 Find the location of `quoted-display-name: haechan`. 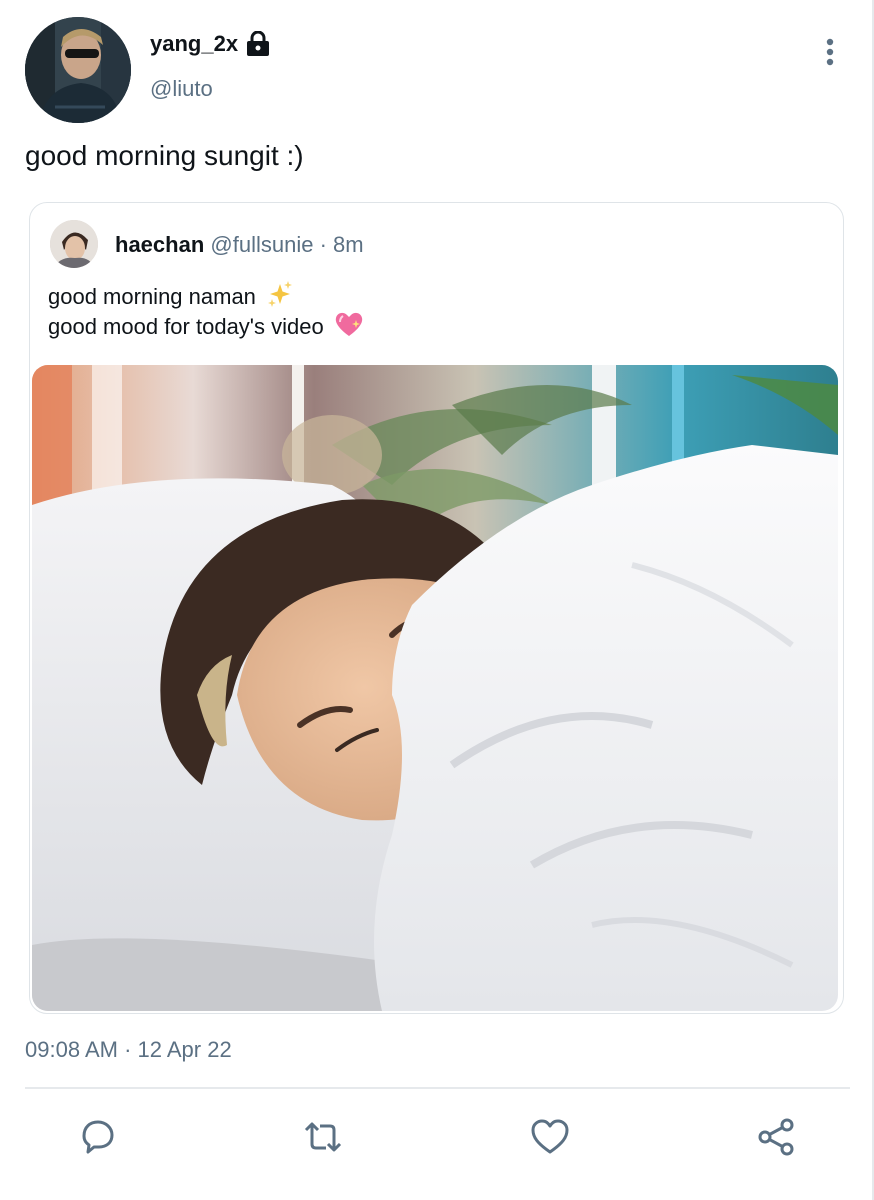

quoted-display-name: haechan is located at coordinates (159, 244).